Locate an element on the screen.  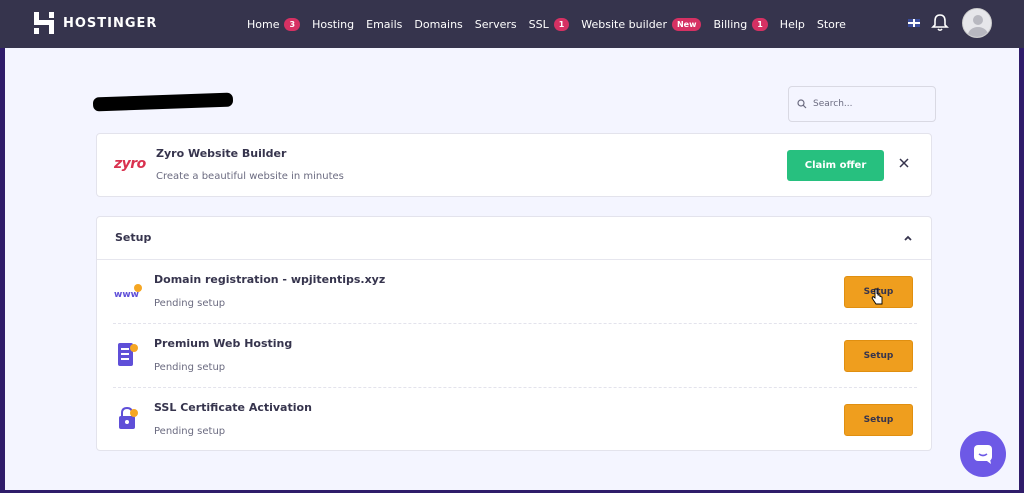
nav-label: Store is located at coordinates (831, 24).